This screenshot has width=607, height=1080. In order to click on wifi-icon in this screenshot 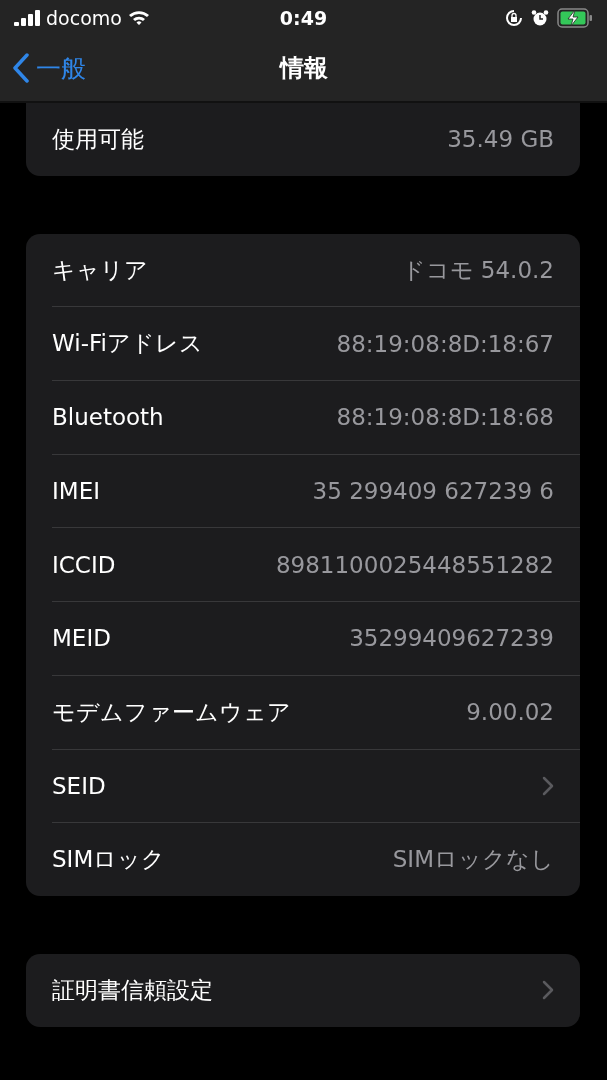, I will do `click(138, 17)`.